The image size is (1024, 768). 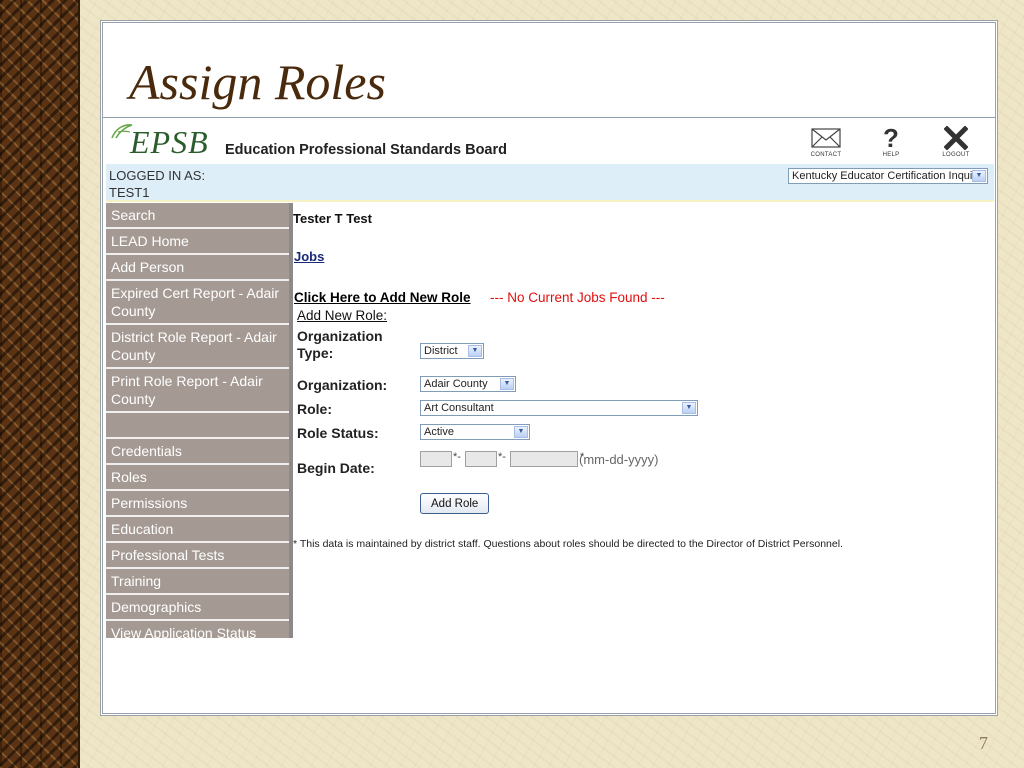 I want to click on logo-text: EPSB, so click(x=169, y=142).